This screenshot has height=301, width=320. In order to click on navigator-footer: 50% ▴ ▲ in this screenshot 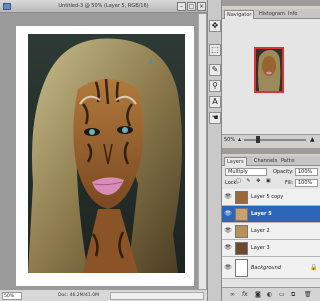, I will do `click(271, 139)`.